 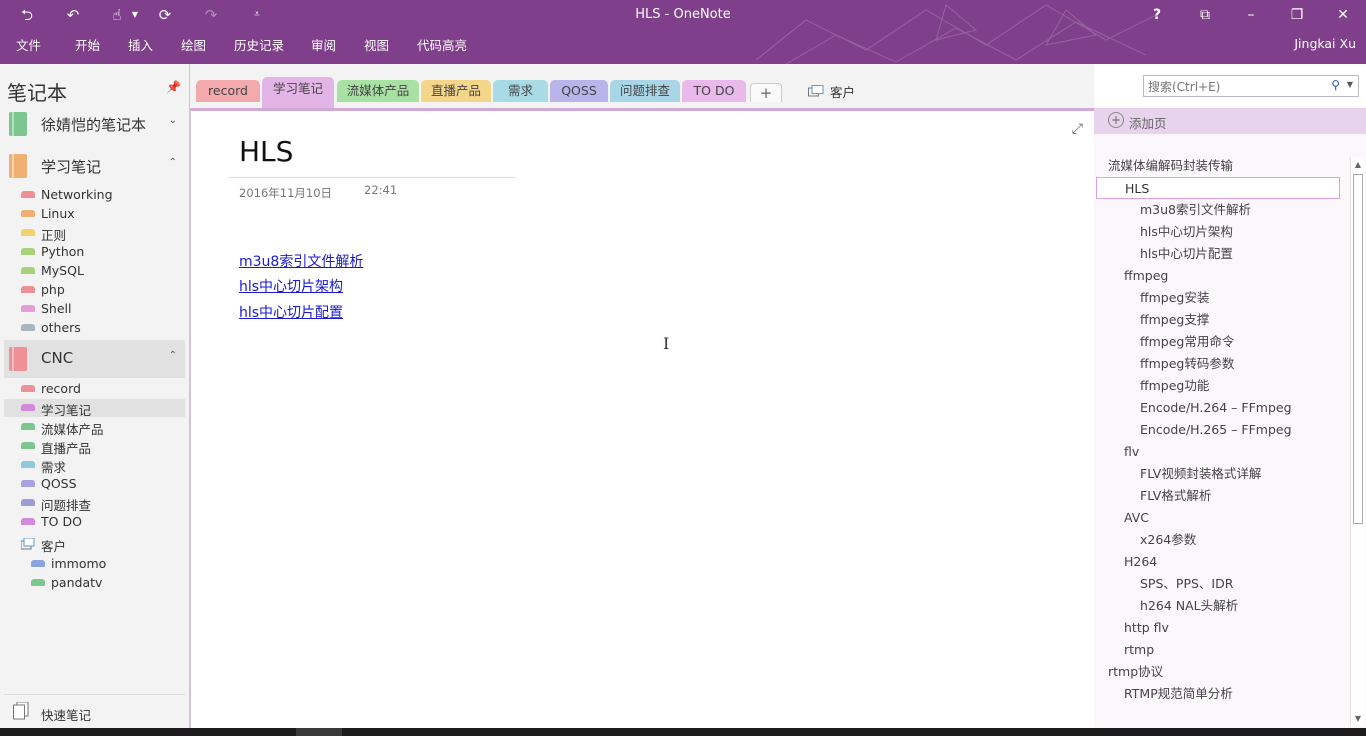 What do you see at coordinates (291, 286) in the screenshot?
I see `page-link: hls中心切片架构` at bounding box center [291, 286].